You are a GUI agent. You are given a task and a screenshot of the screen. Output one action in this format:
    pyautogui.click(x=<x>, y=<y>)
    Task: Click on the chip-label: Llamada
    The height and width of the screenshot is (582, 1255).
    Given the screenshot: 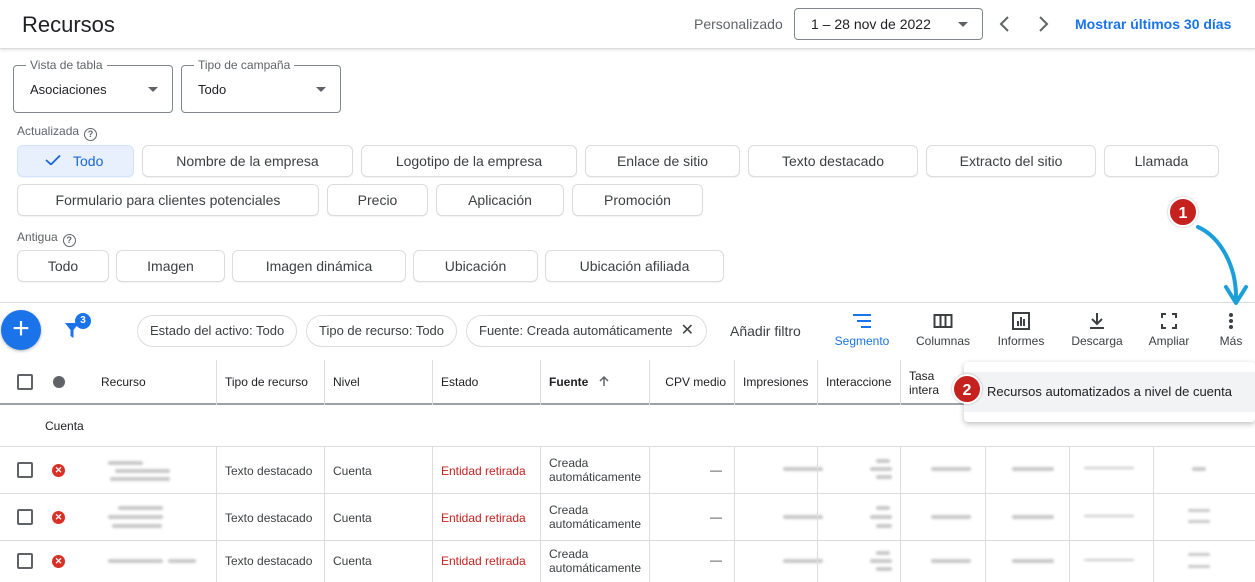 What is the action you would take?
    pyautogui.click(x=1161, y=161)
    